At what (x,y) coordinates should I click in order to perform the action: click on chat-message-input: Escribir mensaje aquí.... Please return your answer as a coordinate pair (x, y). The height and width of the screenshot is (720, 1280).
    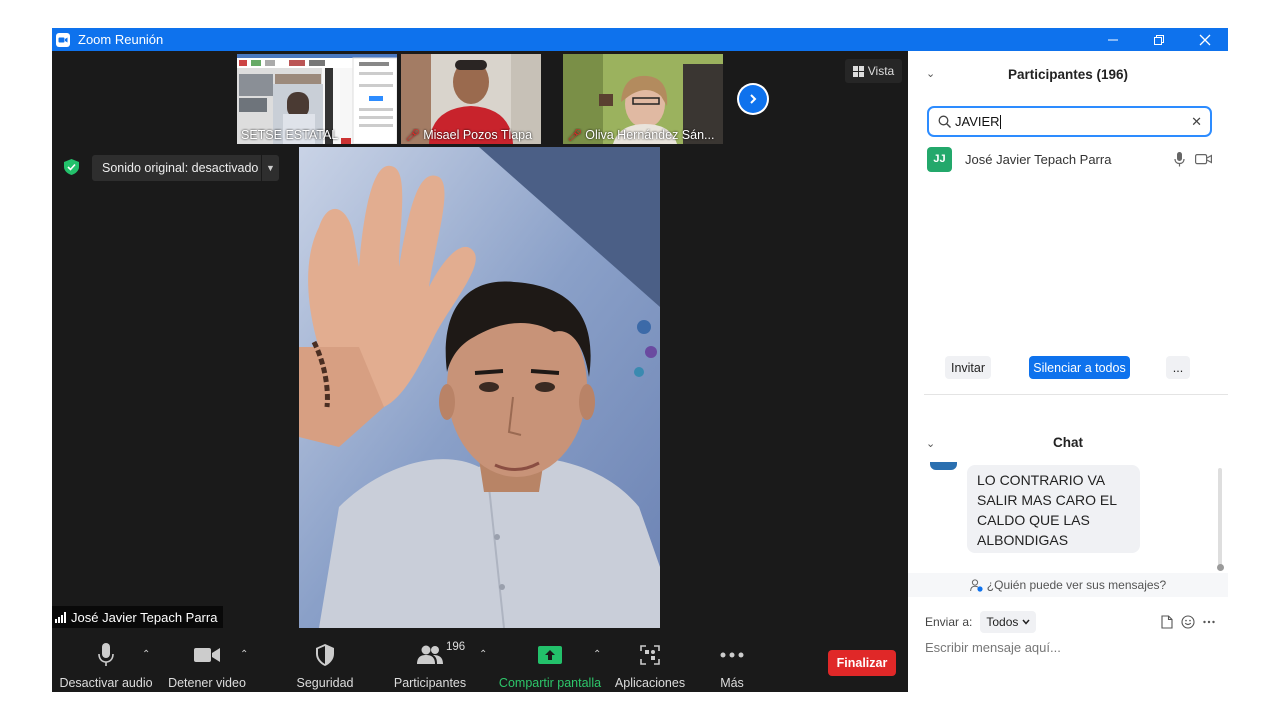
    Looking at the image, I should click on (993, 647).